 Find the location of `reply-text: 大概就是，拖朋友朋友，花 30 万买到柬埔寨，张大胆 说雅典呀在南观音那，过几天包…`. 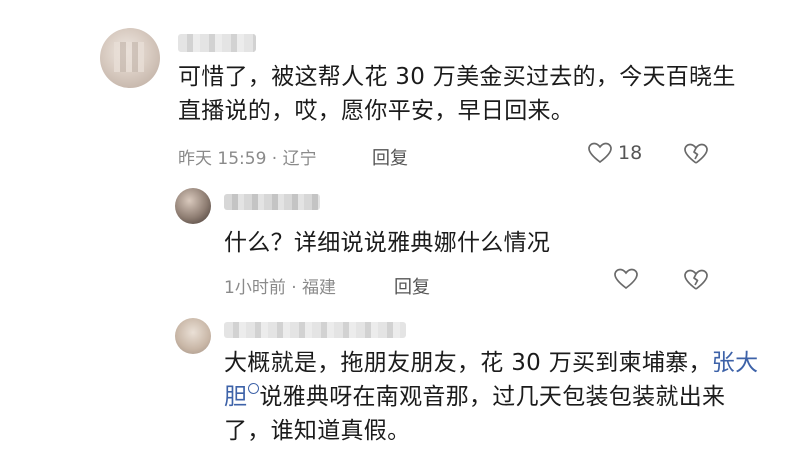

reply-text: 大概就是，拖朋友朋友，花 30 万买到柬埔寨，张大胆 说雅典呀在南观音那，过几天包… is located at coordinates (494, 397).